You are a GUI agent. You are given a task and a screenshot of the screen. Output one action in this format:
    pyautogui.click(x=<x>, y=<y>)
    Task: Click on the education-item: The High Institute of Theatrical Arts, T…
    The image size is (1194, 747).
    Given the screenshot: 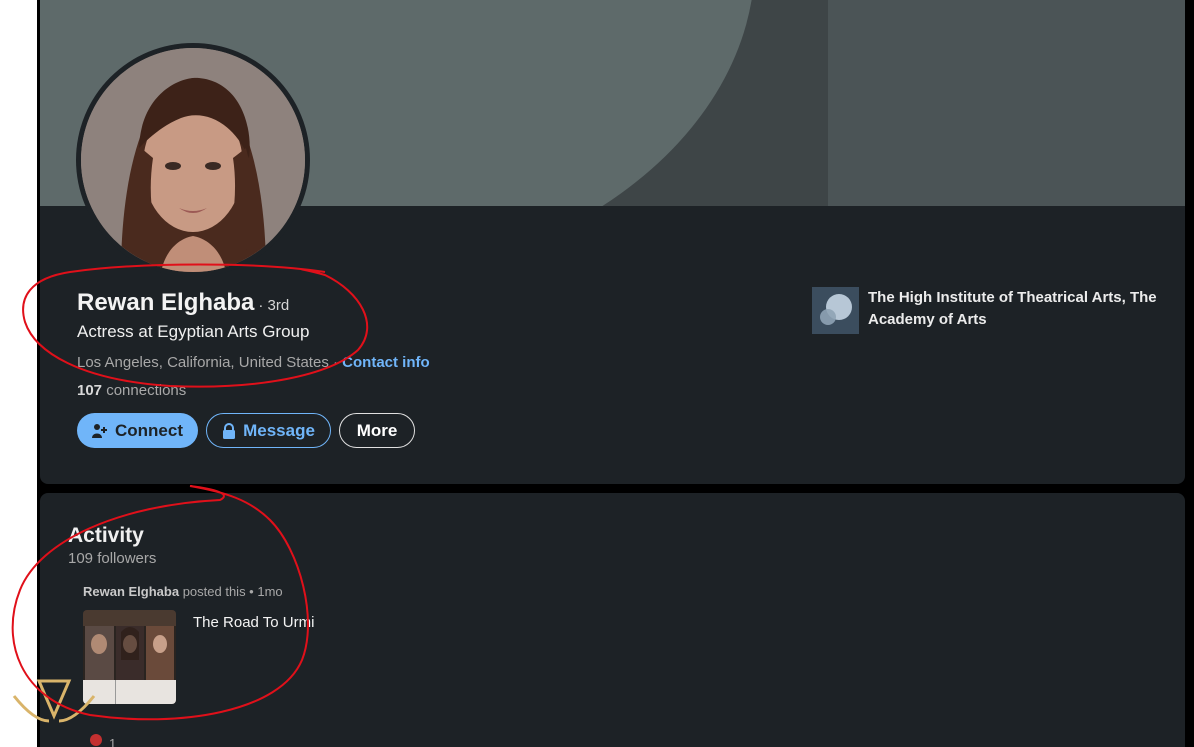 What is the action you would take?
    pyautogui.click(x=985, y=310)
    